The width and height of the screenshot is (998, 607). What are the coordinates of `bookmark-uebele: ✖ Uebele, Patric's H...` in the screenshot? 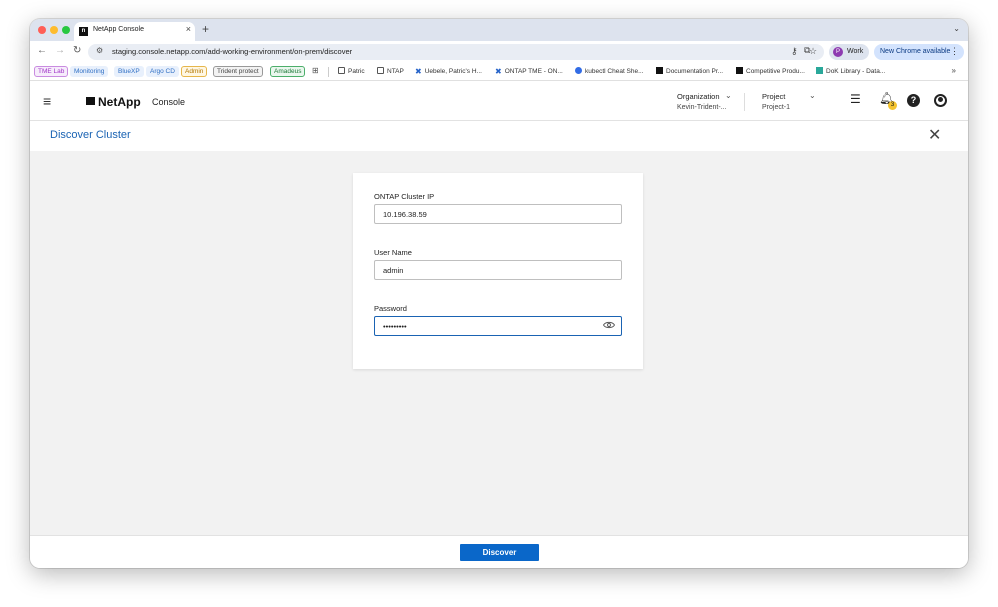 It's located at (448, 71).